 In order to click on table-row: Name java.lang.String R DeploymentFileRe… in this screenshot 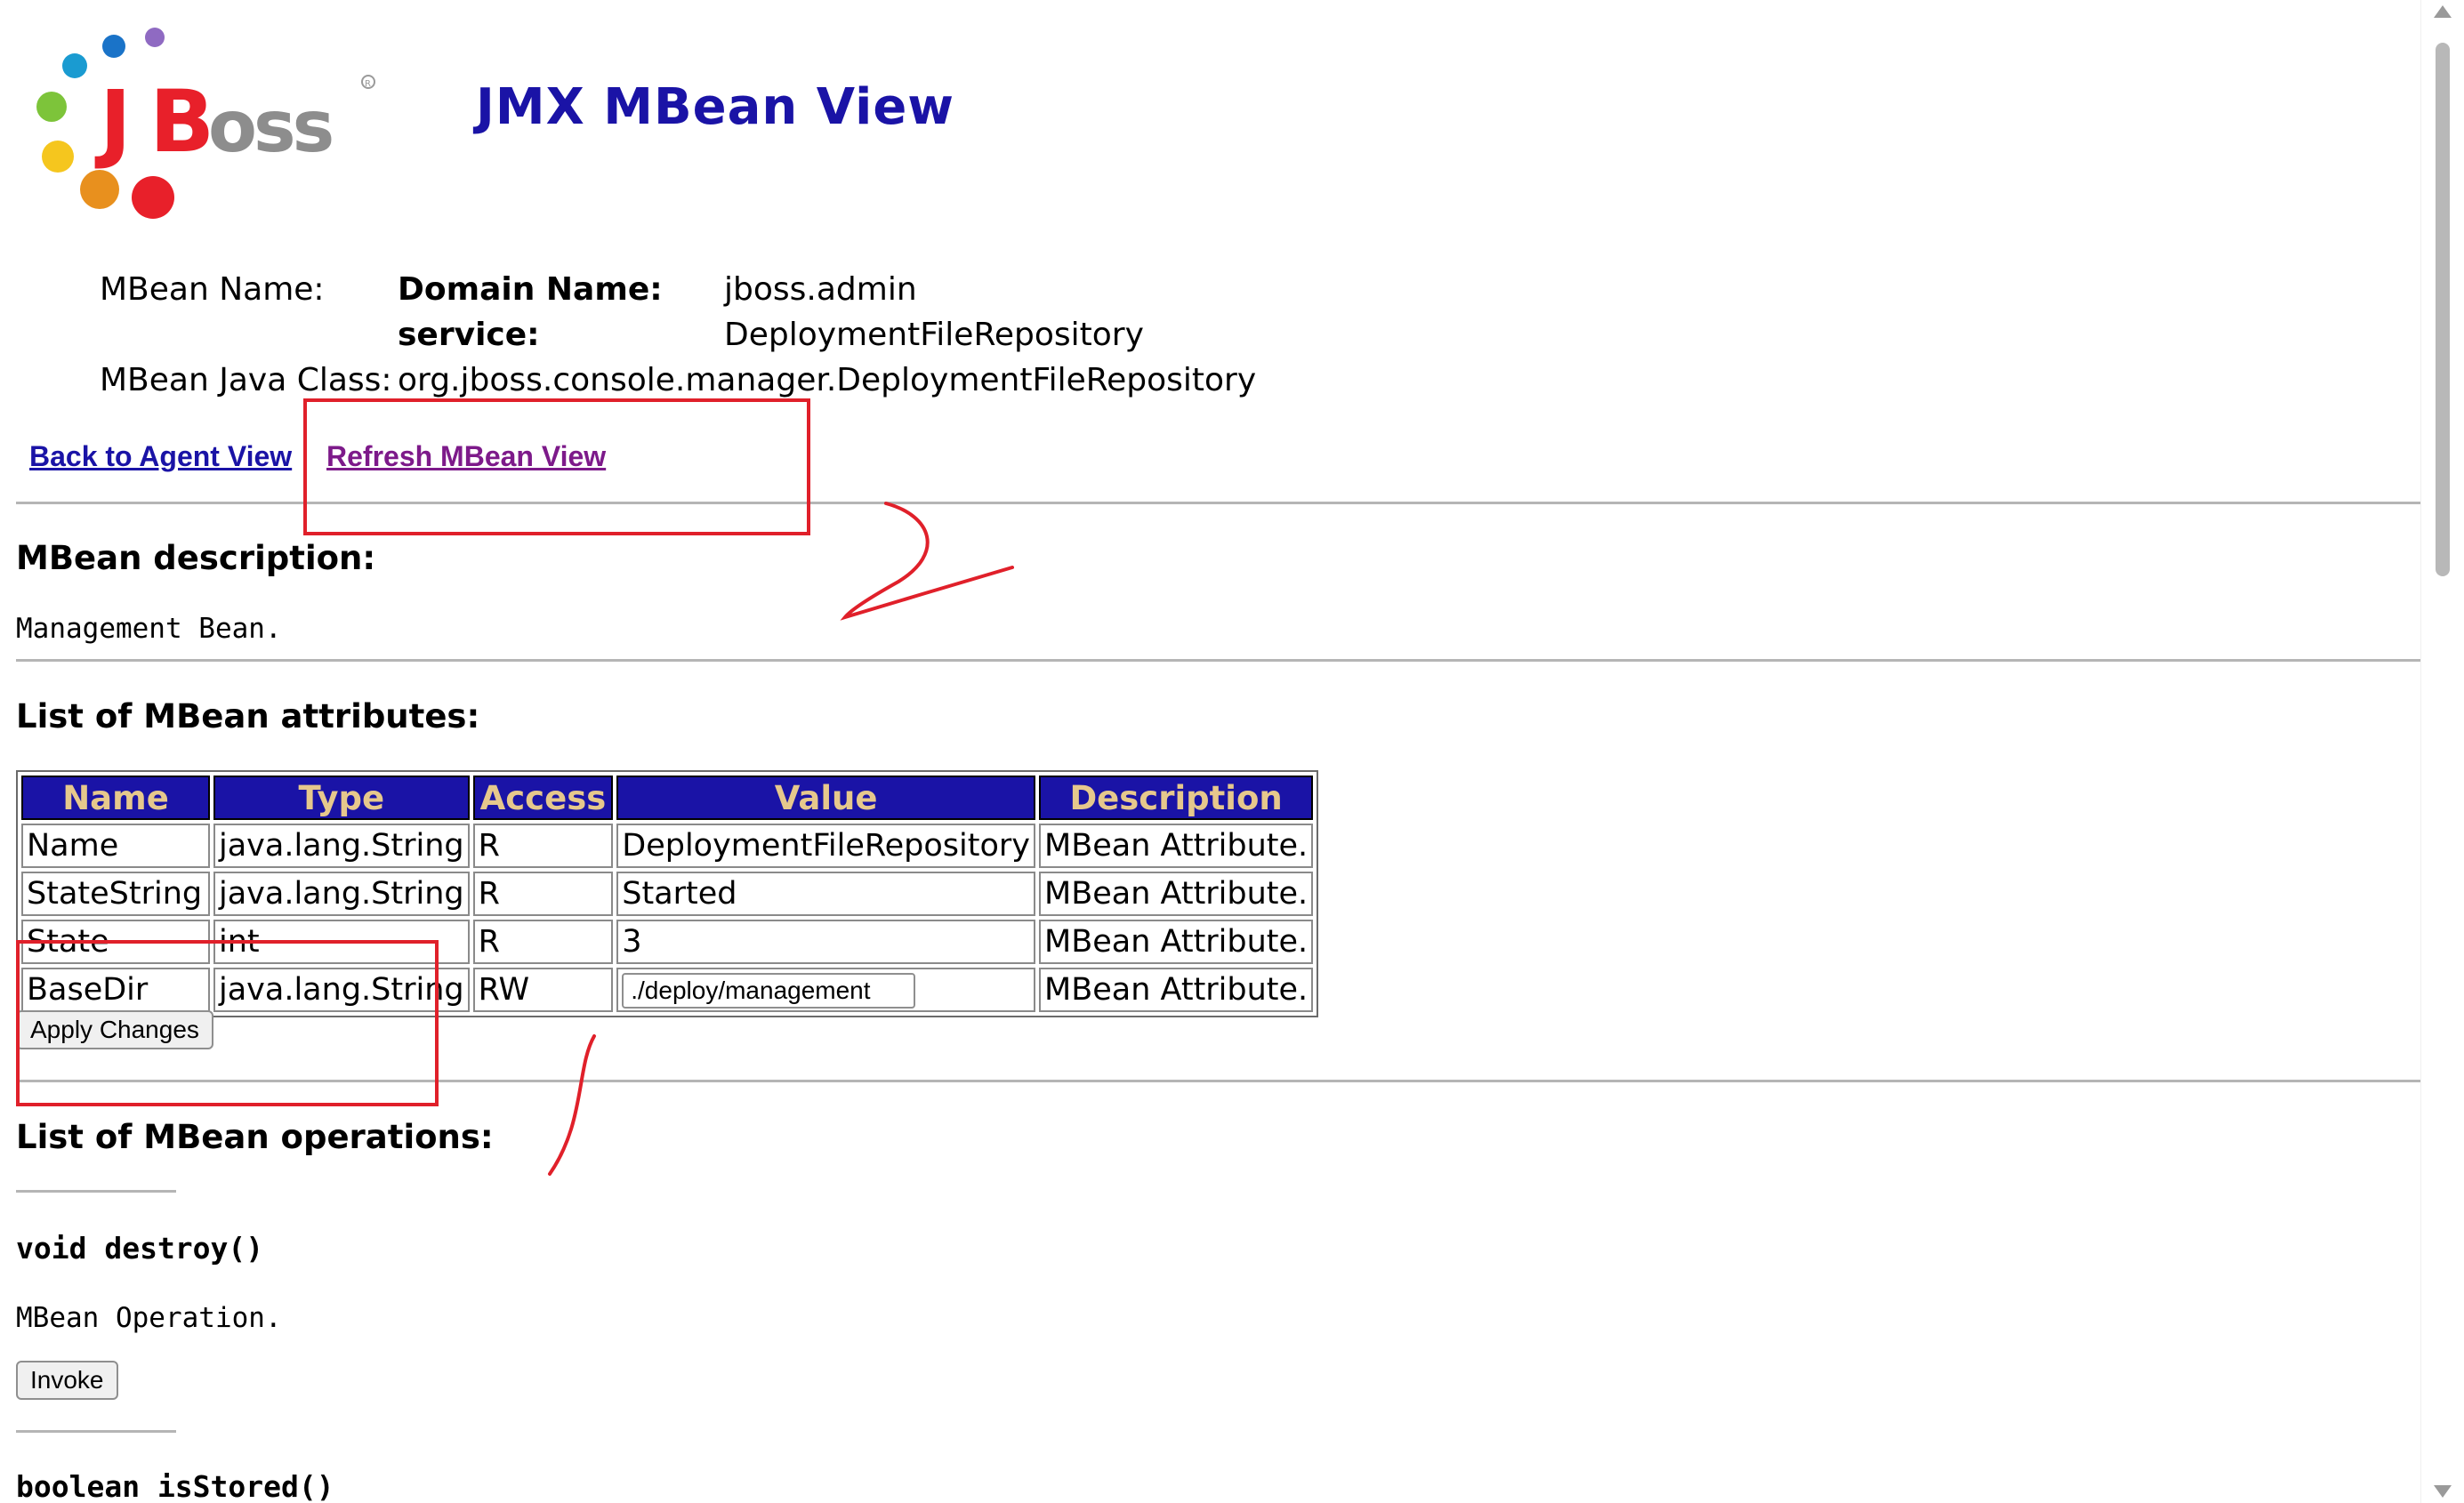, I will do `click(667, 846)`.